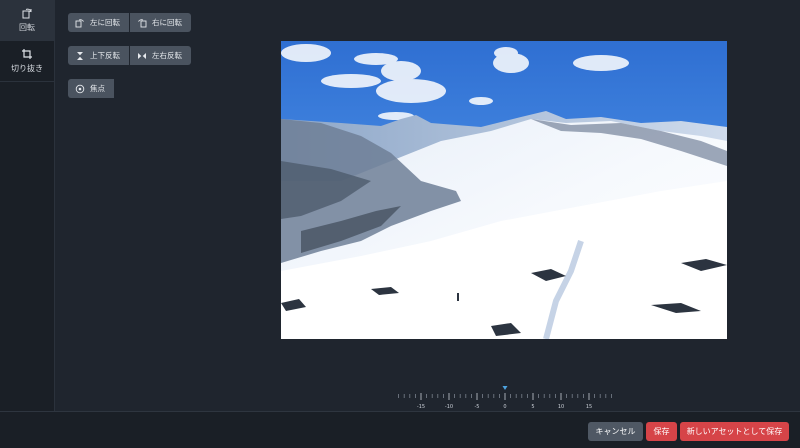  What do you see at coordinates (532, 407) in the screenshot?
I see `ruler-label: 5` at bounding box center [532, 407].